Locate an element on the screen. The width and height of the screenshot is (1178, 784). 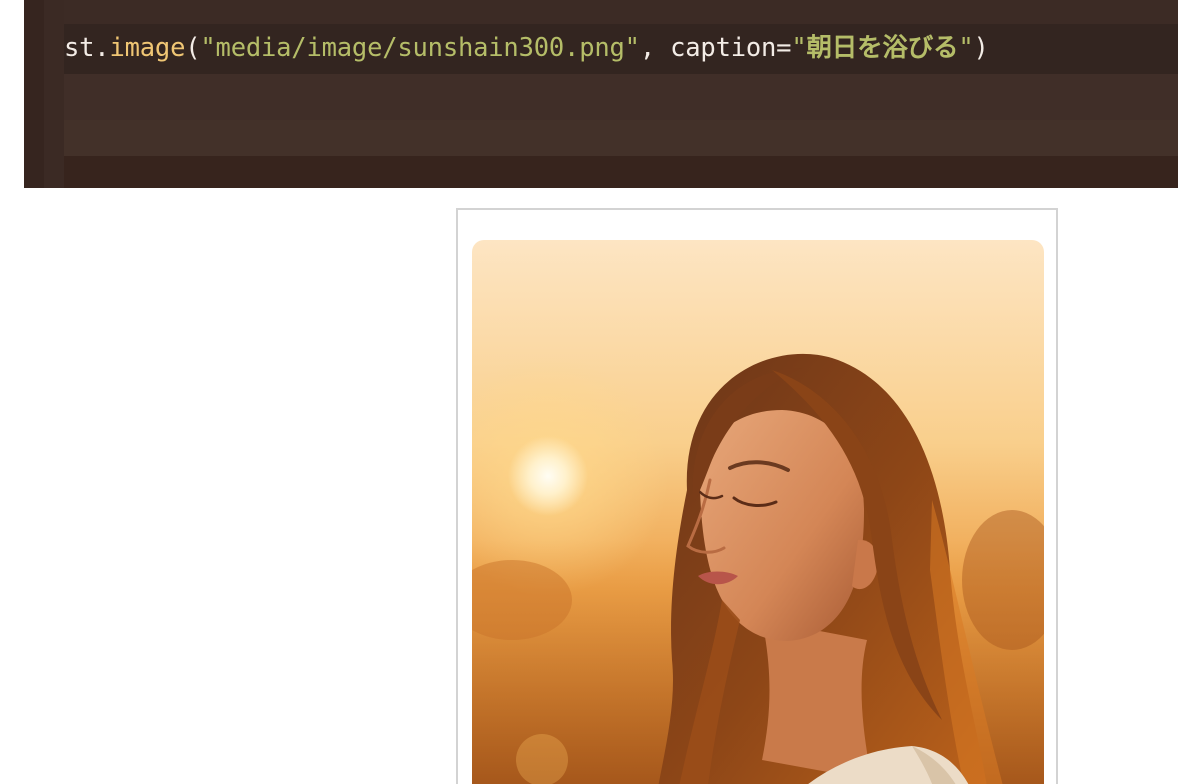
code-token-close-paren: ) is located at coordinates (981, 48).